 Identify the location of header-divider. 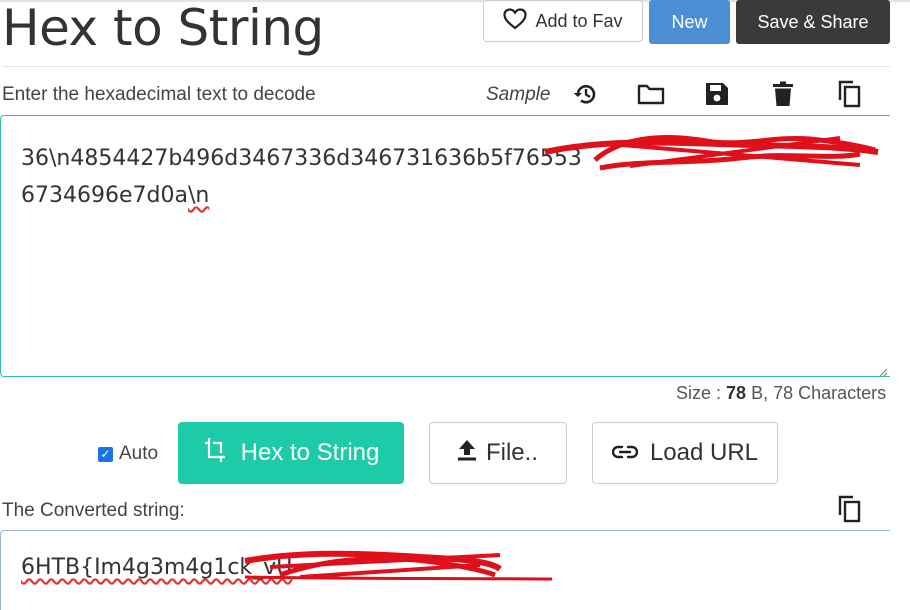
(446, 66).